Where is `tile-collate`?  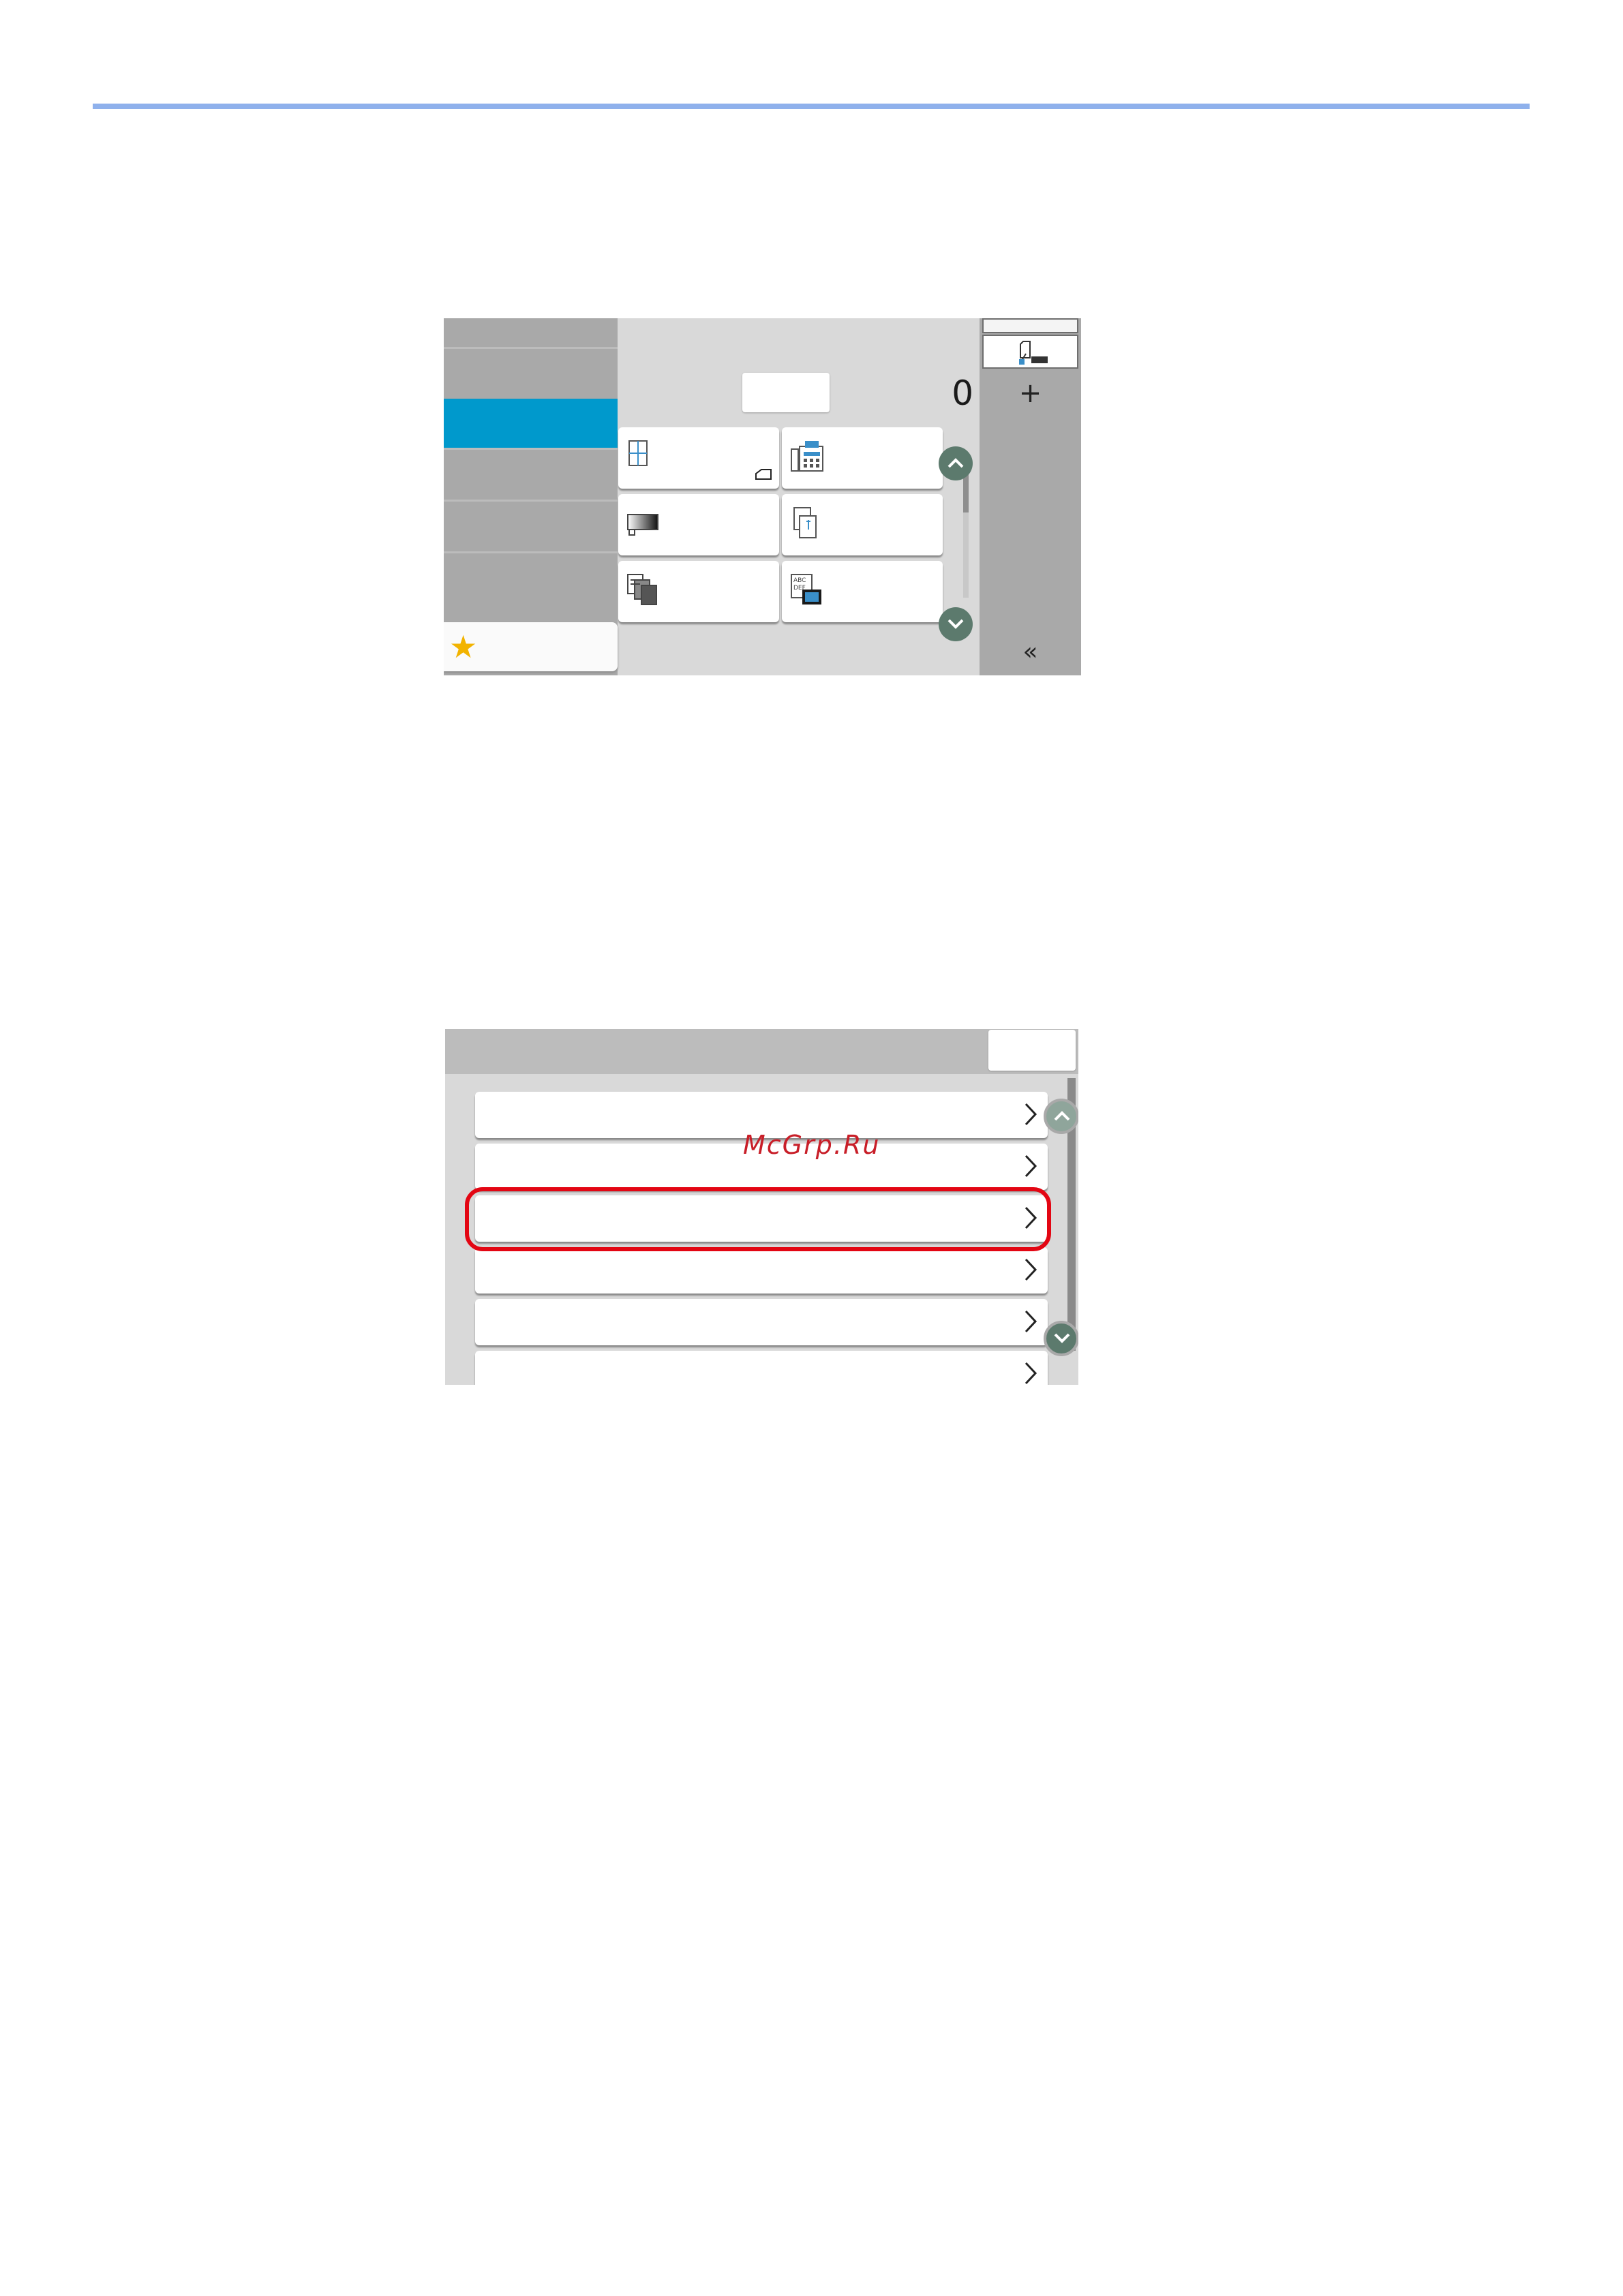
tile-collate is located at coordinates (699, 591).